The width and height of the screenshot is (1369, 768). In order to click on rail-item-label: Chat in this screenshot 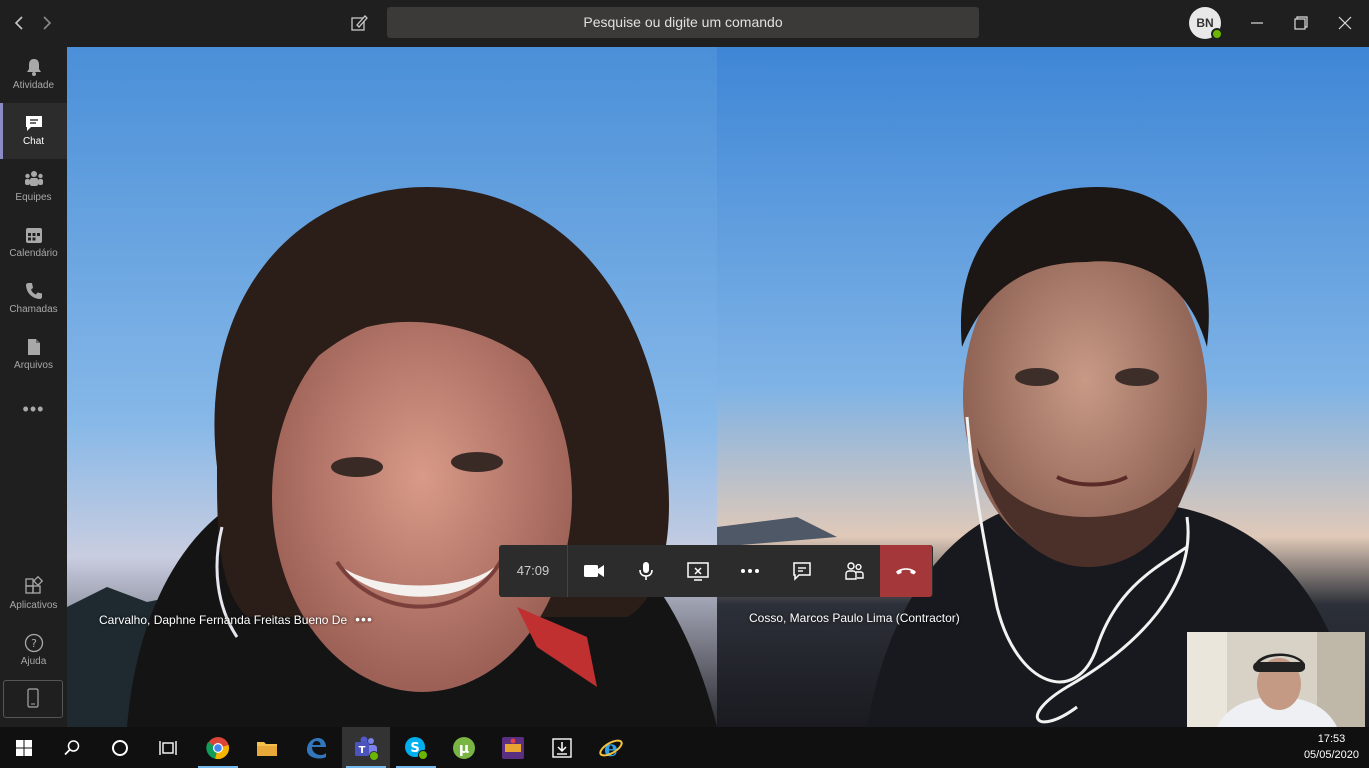, I will do `click(33, 141)`.